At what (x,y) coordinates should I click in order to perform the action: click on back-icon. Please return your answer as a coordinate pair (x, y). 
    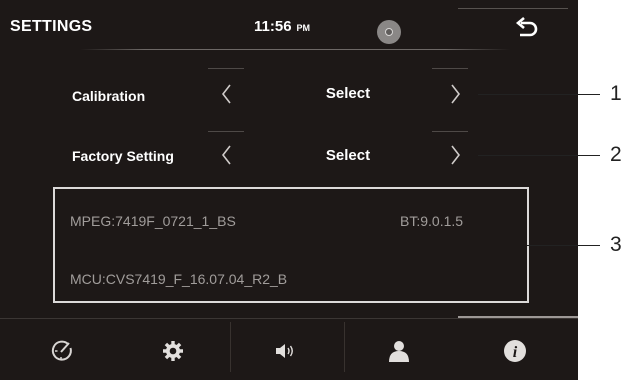
    Looking at the image, I should click on (526, 29).